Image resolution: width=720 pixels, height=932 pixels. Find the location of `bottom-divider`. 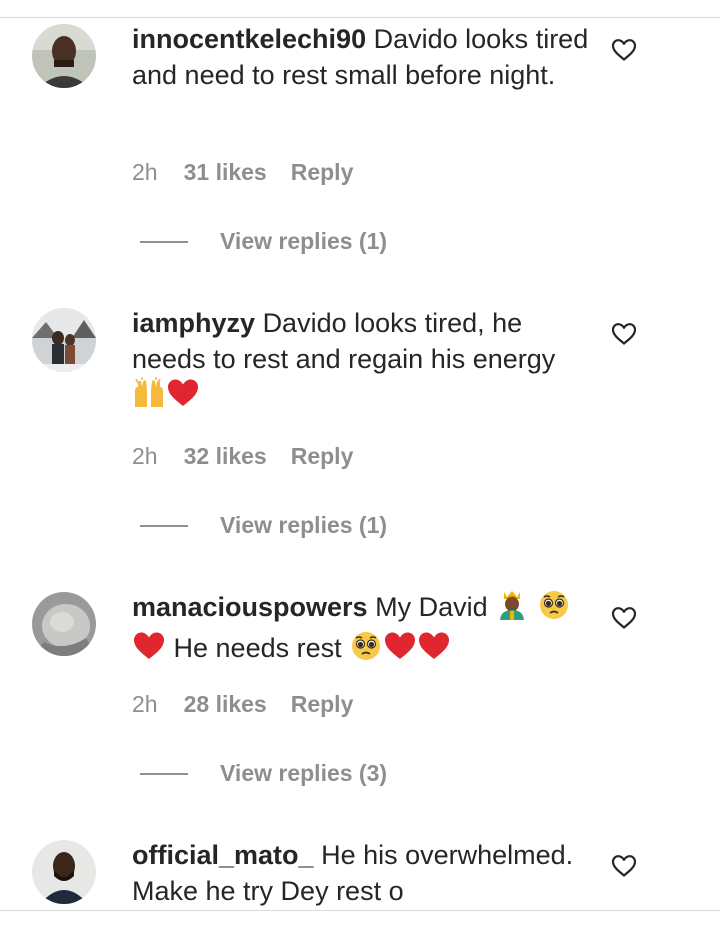

bottom-divider is located at coordinates (360, 910).